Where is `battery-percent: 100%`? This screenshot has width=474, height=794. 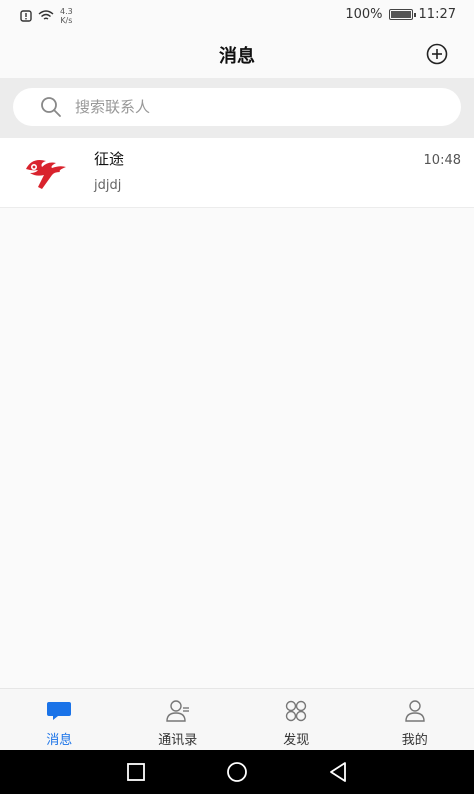
battery-percent: 100% is located at coordinates (364, 14).